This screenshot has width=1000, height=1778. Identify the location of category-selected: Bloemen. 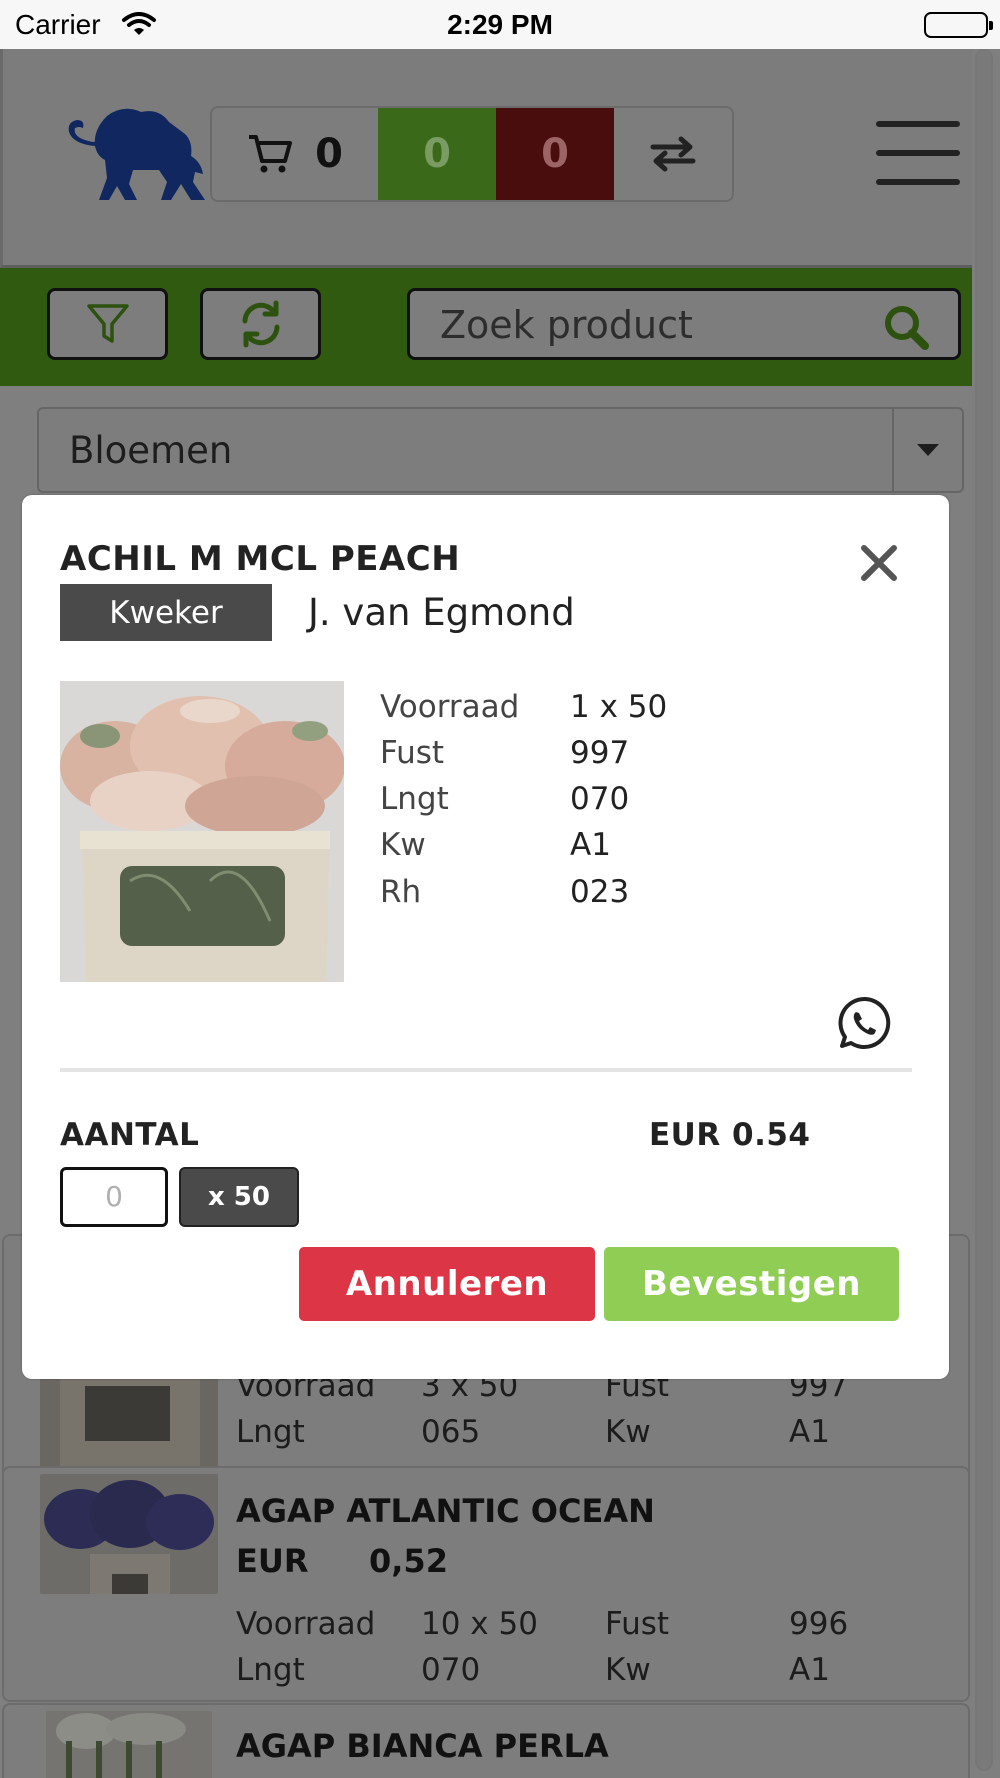
(151, 450).